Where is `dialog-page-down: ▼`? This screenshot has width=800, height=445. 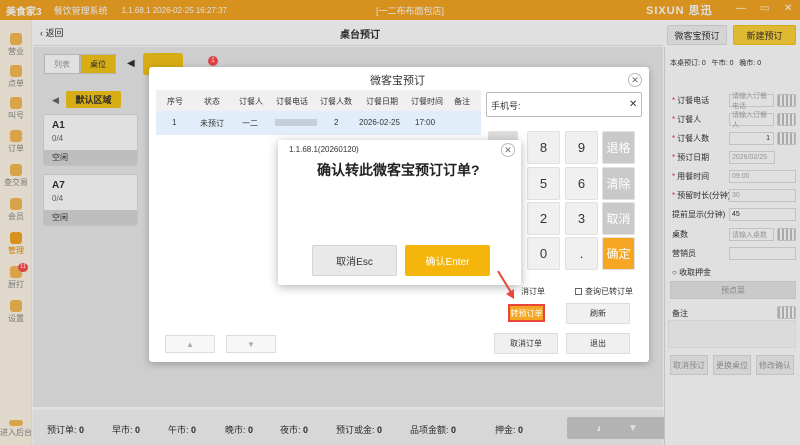
dialog-page-down: ▼ is located at coordinates (251, 344).